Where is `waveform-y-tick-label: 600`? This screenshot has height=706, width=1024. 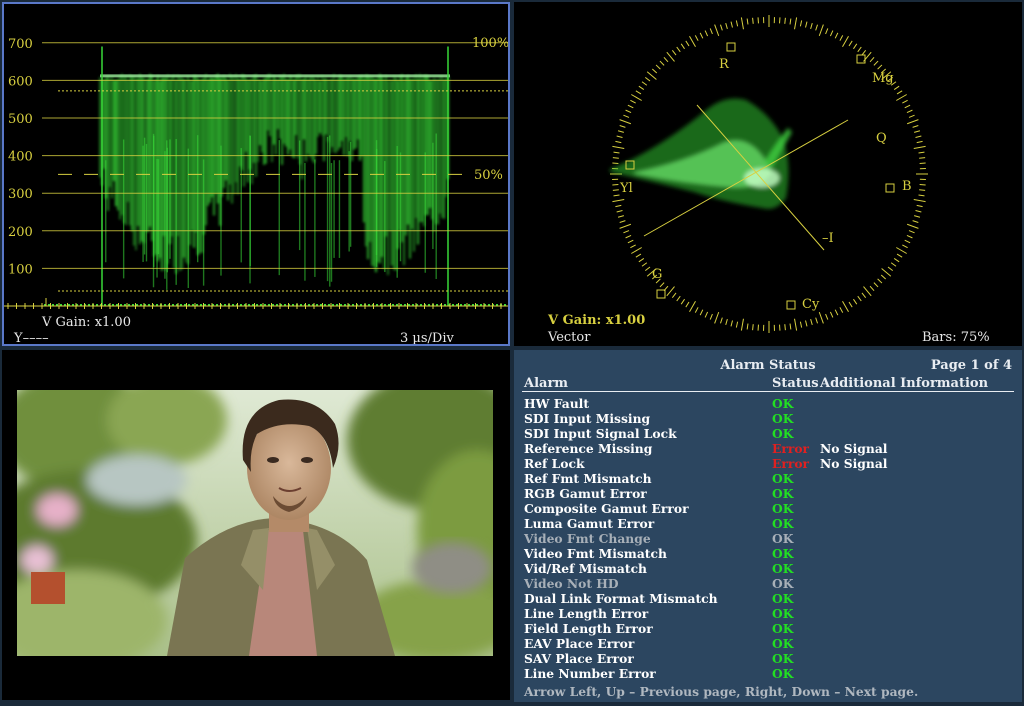 waveform-y-tick-label: 600 is located at coordinates (20, 81).